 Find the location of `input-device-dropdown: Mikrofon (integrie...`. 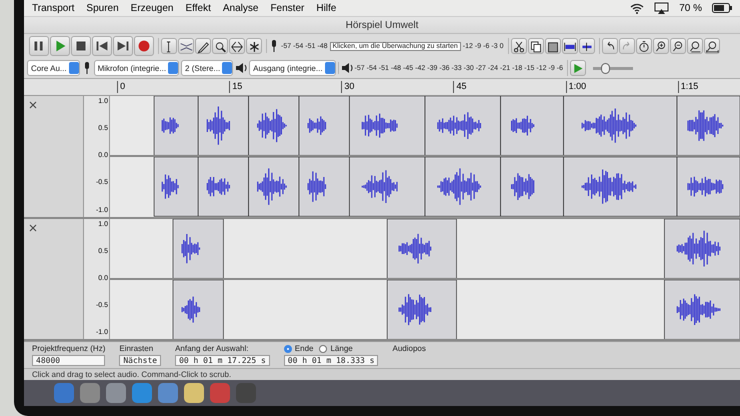

input-device-dropdown: Mikrofon (integrie... is located at coordinates (137, 68).